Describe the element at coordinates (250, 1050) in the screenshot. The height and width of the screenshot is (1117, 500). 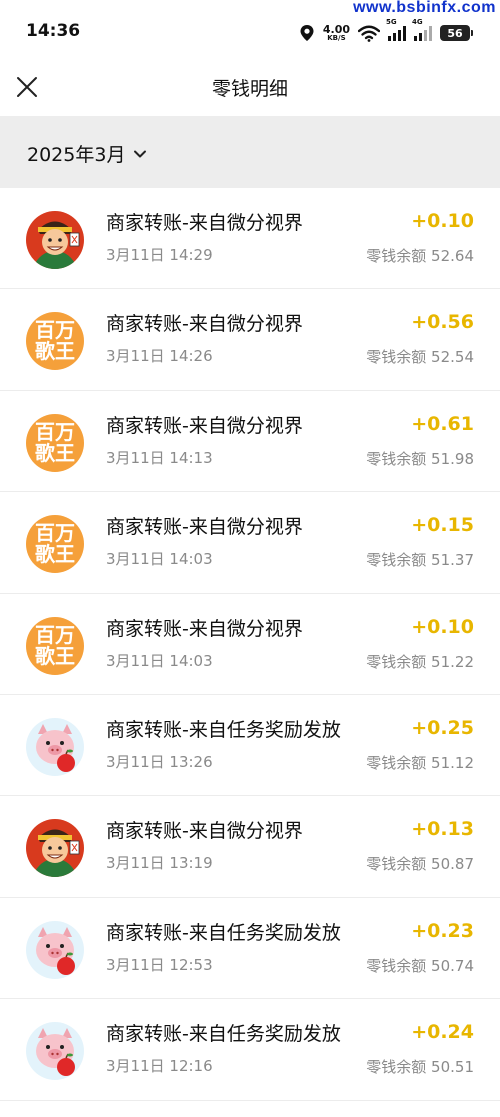
I see `transaction-row: 商家转账-来自任务奖励发放 3月11日 12:16 +0.24 零钱余额 50.51` at that location.